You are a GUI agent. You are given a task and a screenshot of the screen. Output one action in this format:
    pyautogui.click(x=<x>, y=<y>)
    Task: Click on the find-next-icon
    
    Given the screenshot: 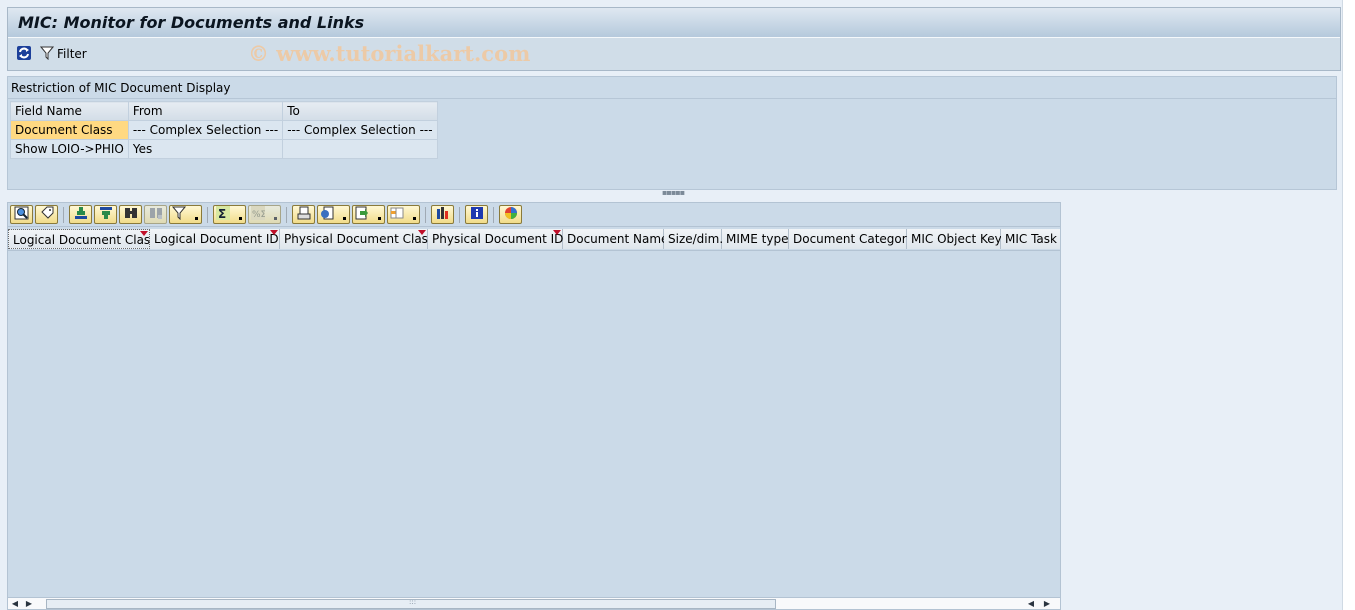 What is the action you would take?
    pyautogui.click(x=156, y=214)
    